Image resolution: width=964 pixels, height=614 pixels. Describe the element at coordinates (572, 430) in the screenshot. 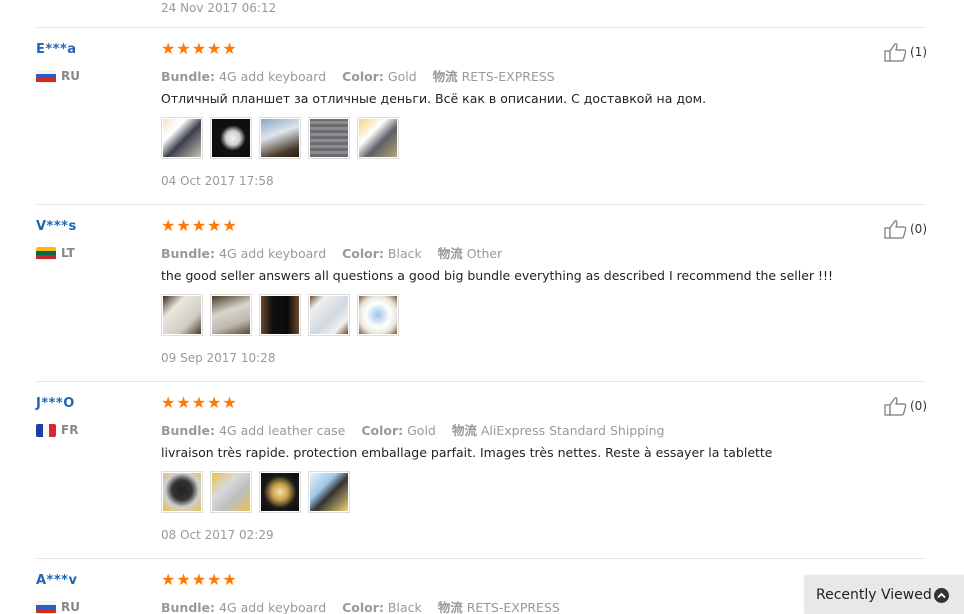

I see `shipping-value: AliExpress Standard Shipping` at that location.